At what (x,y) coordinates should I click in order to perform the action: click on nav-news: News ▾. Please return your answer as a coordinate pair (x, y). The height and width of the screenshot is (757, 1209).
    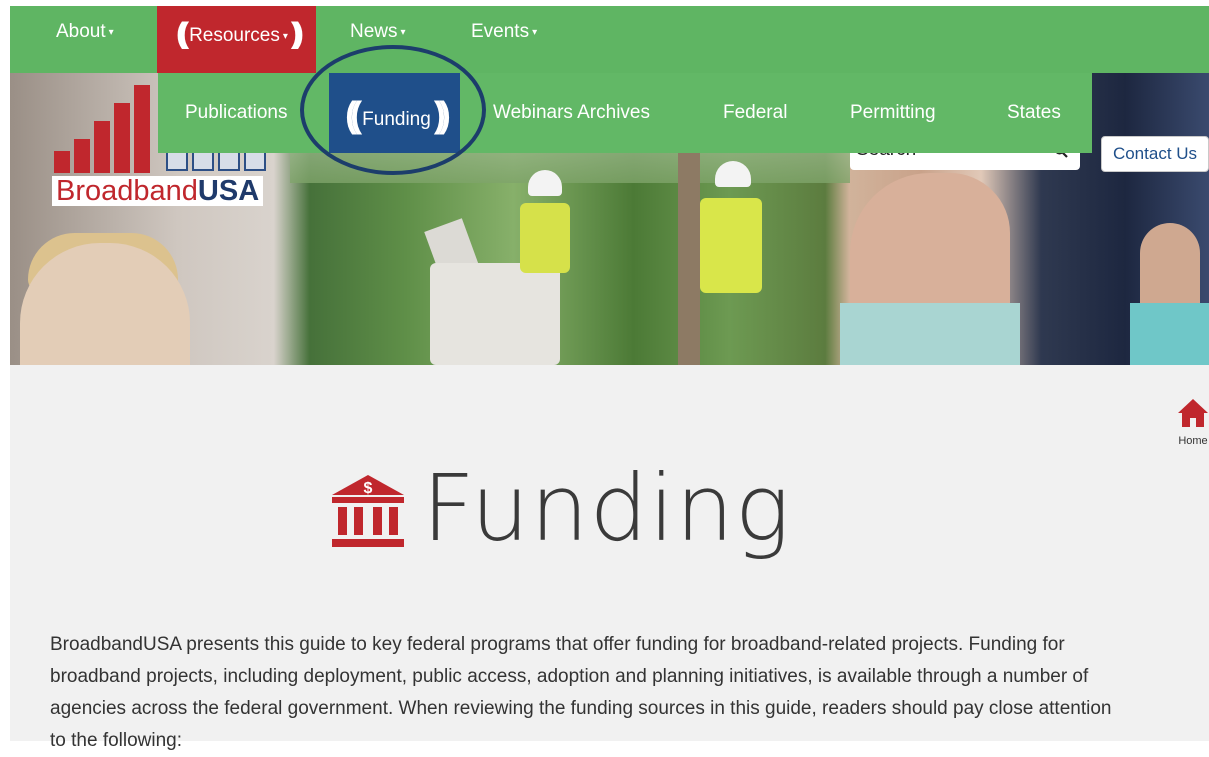
    Looking at the image, I should click on (378, 39).